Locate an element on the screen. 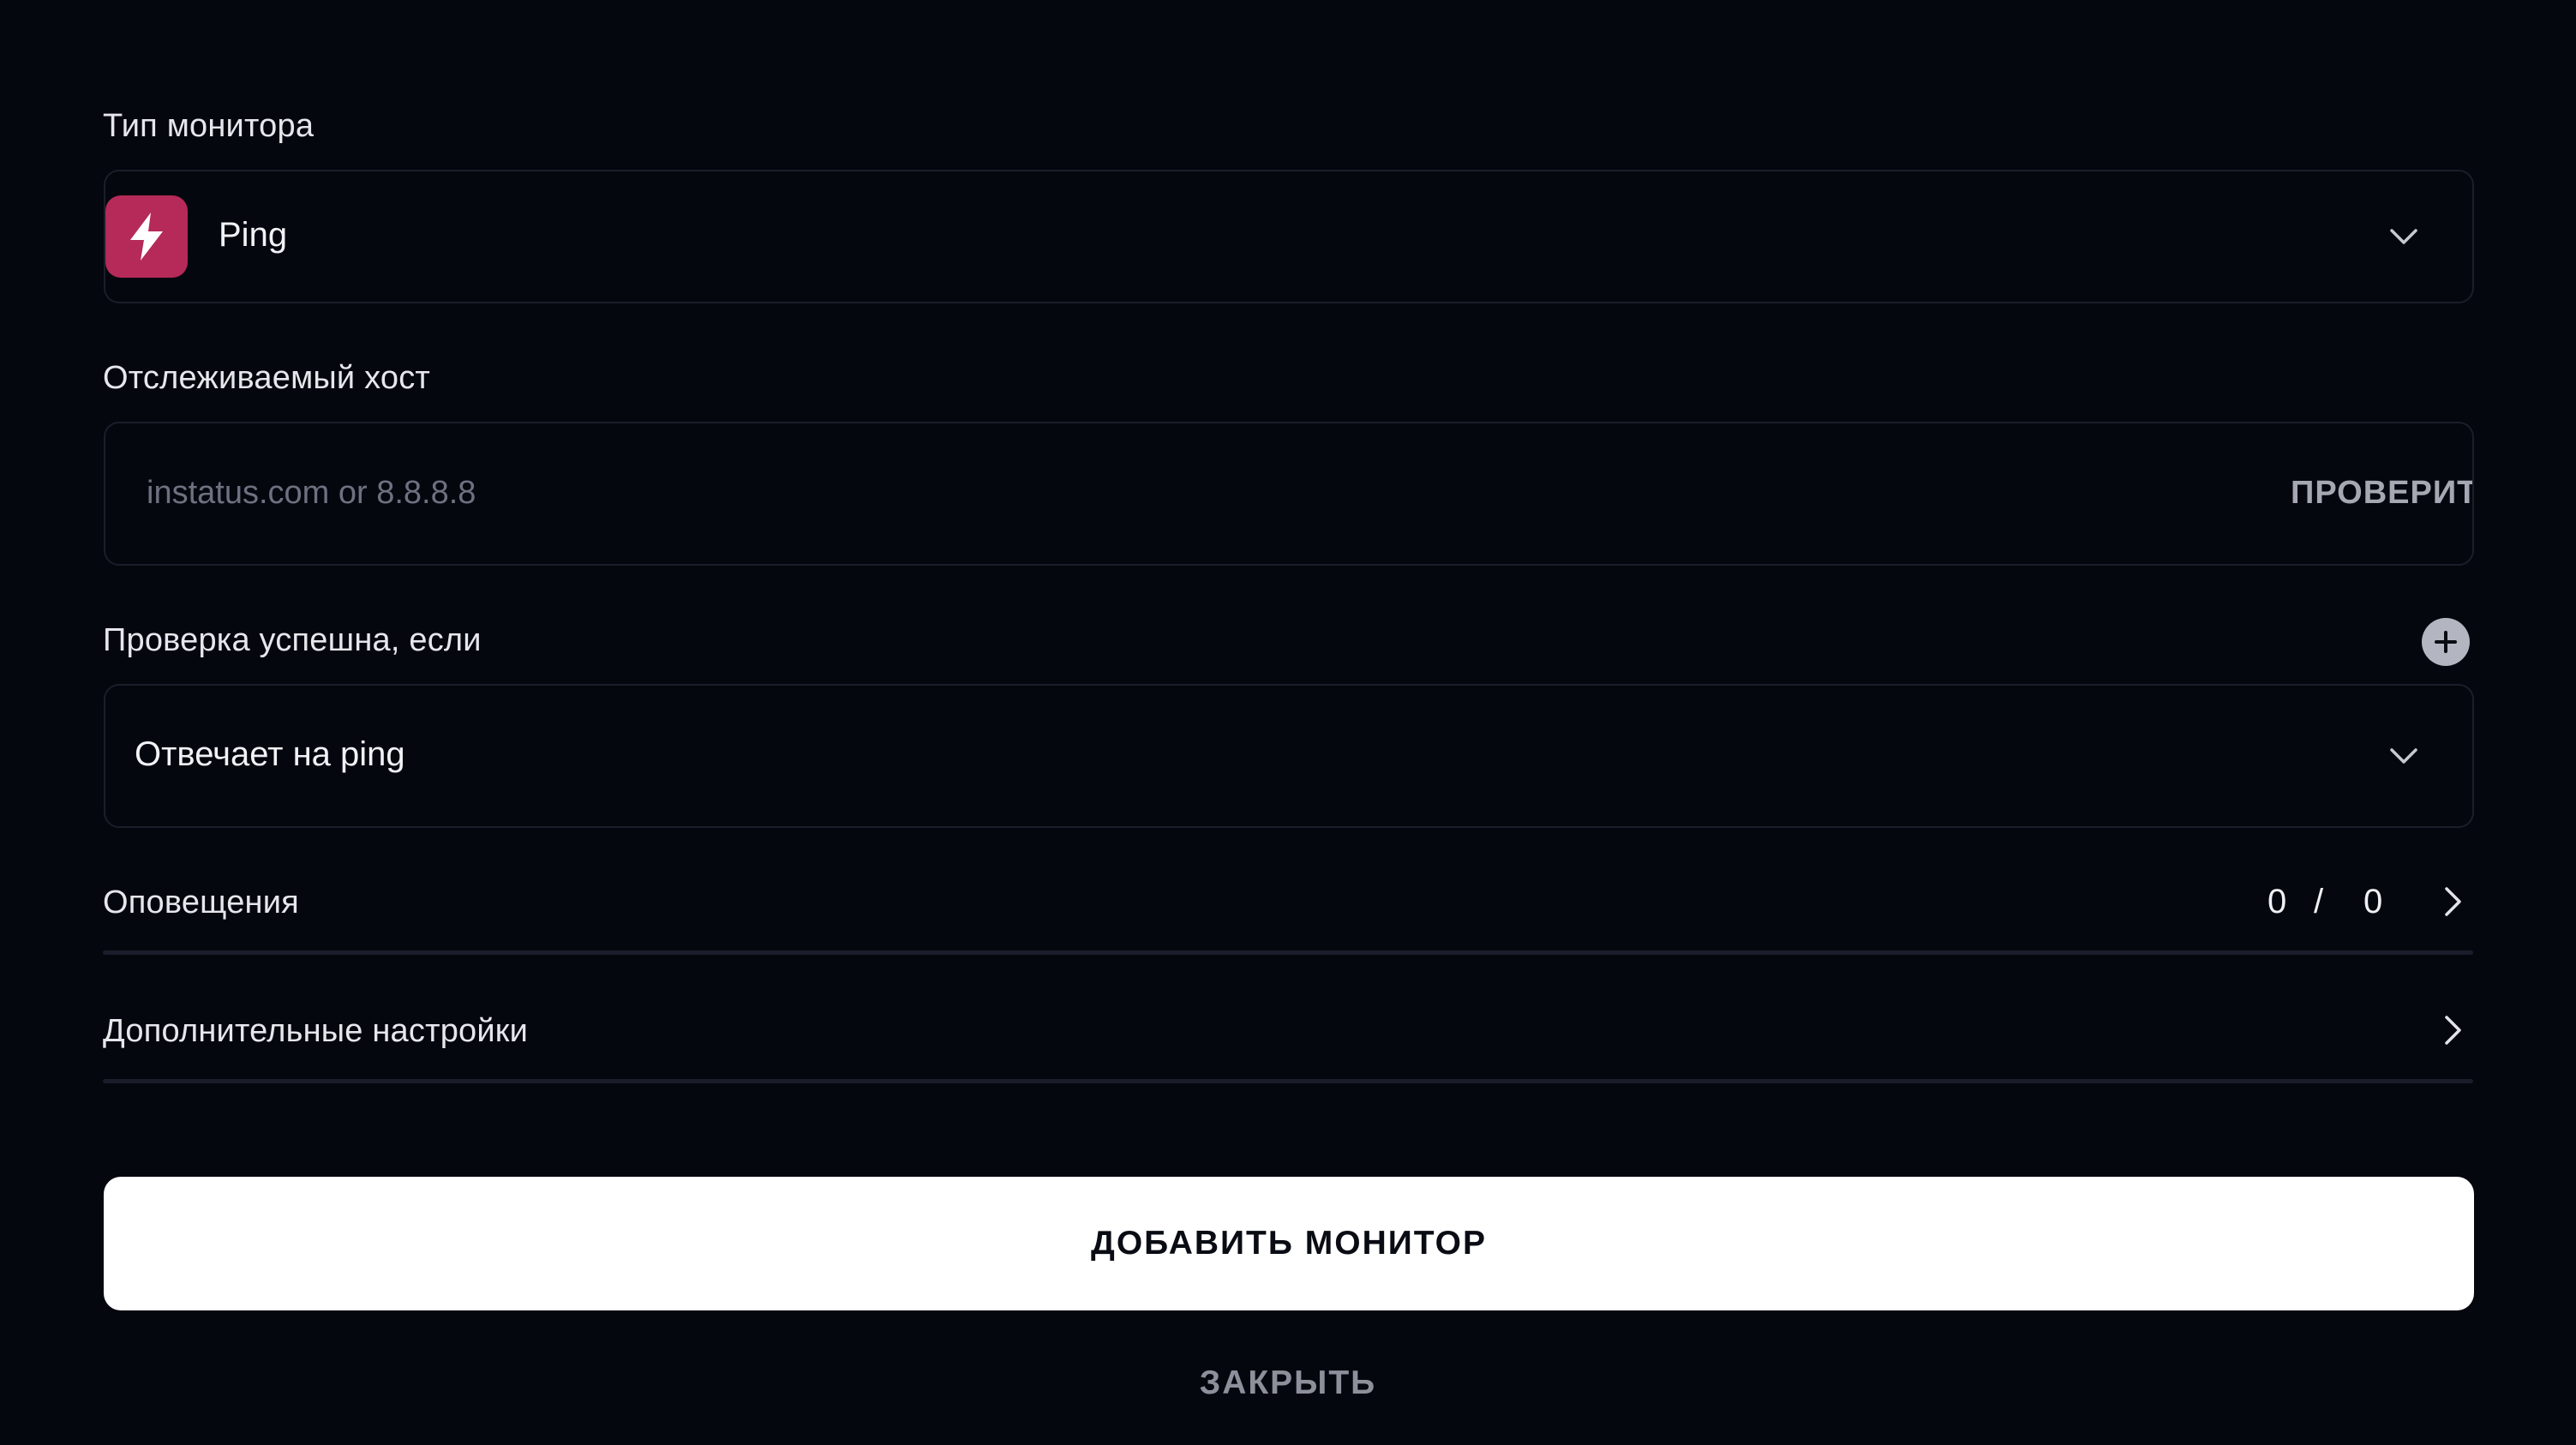  condition-label: Проверка успешна, если is located at coordinates (292, 640).